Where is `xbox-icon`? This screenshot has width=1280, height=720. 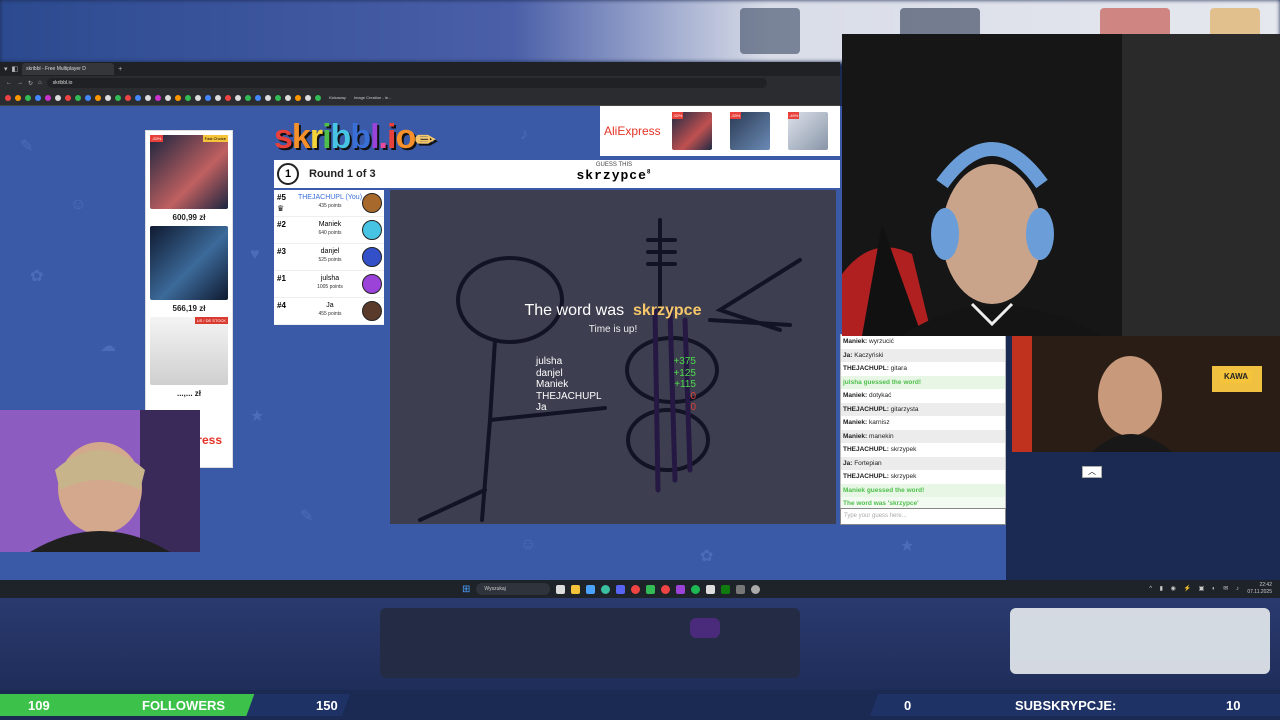 xbox-icon is located at coordinates (726, 589).